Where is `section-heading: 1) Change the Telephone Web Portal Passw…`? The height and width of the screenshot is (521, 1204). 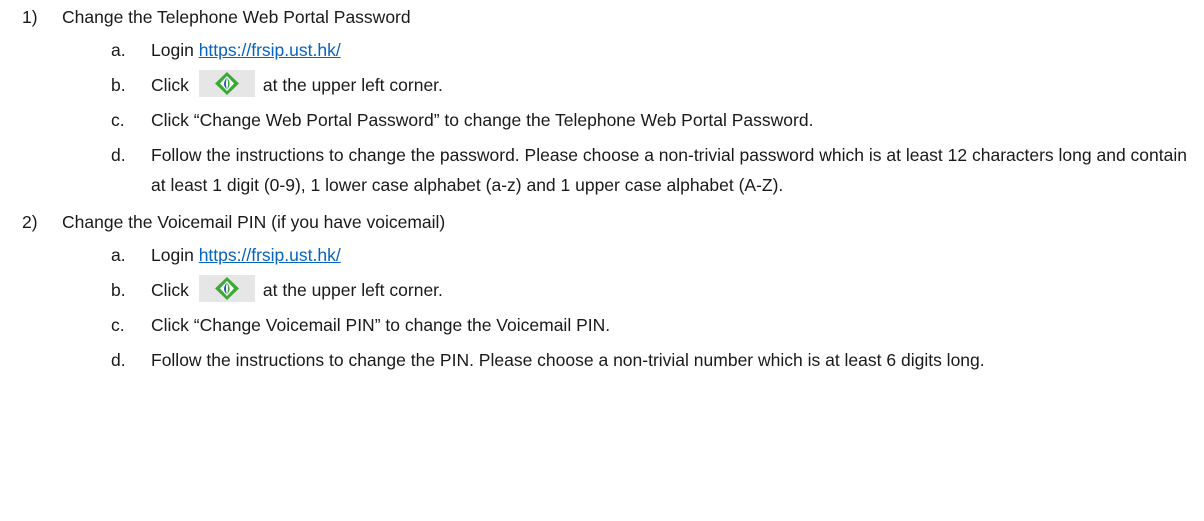 section-heading: 1) Change the Telephone Web Portal Passw… is located at coordinates (602, 17).